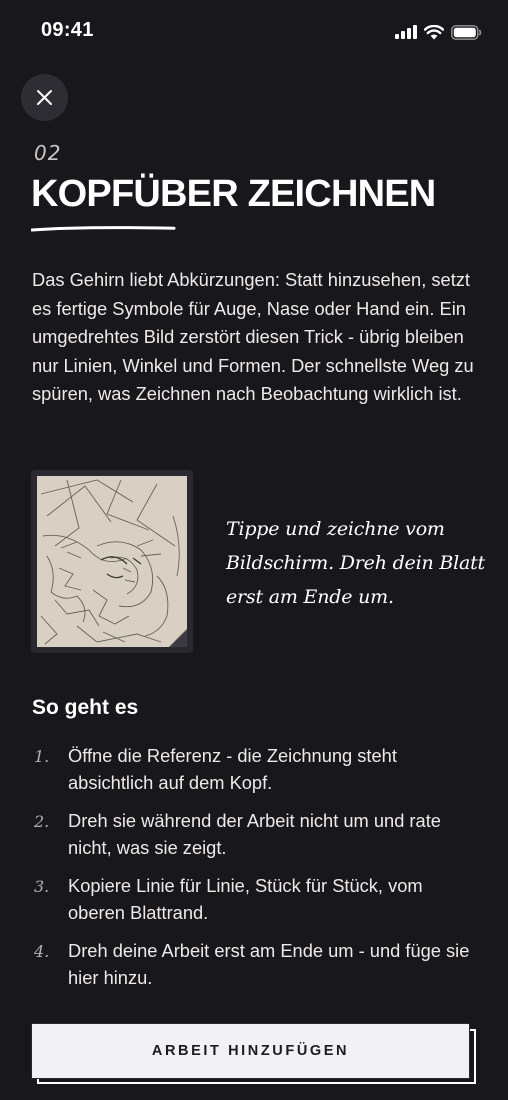 The height and width of the screenshot is (1100, 508). What do you see at coordinates (250, 1051) in the screenshot?
I see `add-artwork-button: ARBEIT HINZUFÜGEN` at bounding box center [250, 1051].